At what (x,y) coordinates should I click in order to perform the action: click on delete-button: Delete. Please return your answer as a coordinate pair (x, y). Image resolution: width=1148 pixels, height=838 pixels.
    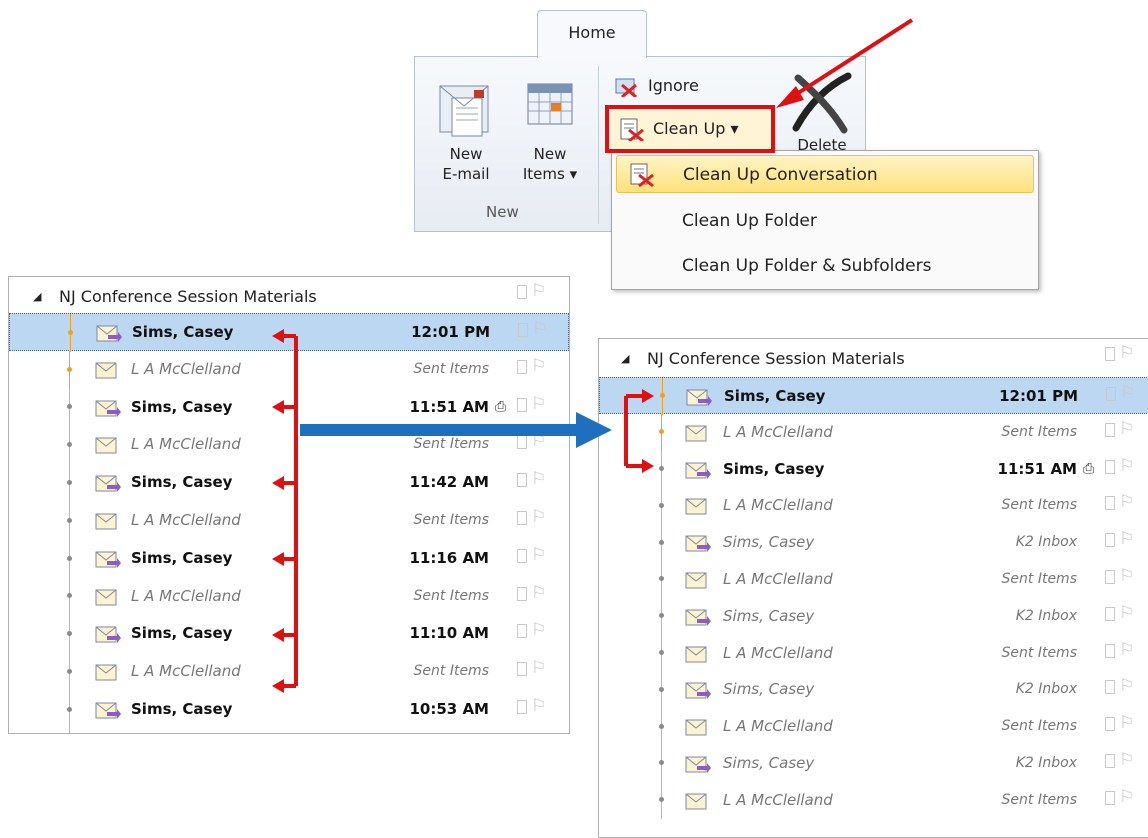
    Looking at the image, I should click on (822, 115).